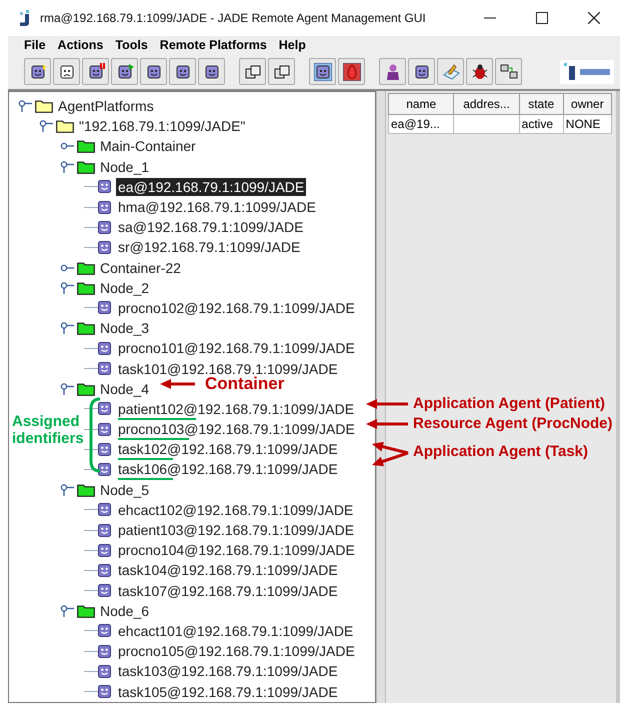 This screenshot has height=710, width=628. Describe the element at coordinates (228, 671) in the screenshot. I see `agent-label: task103@192.168.79.1:1099/JADE` at that location.